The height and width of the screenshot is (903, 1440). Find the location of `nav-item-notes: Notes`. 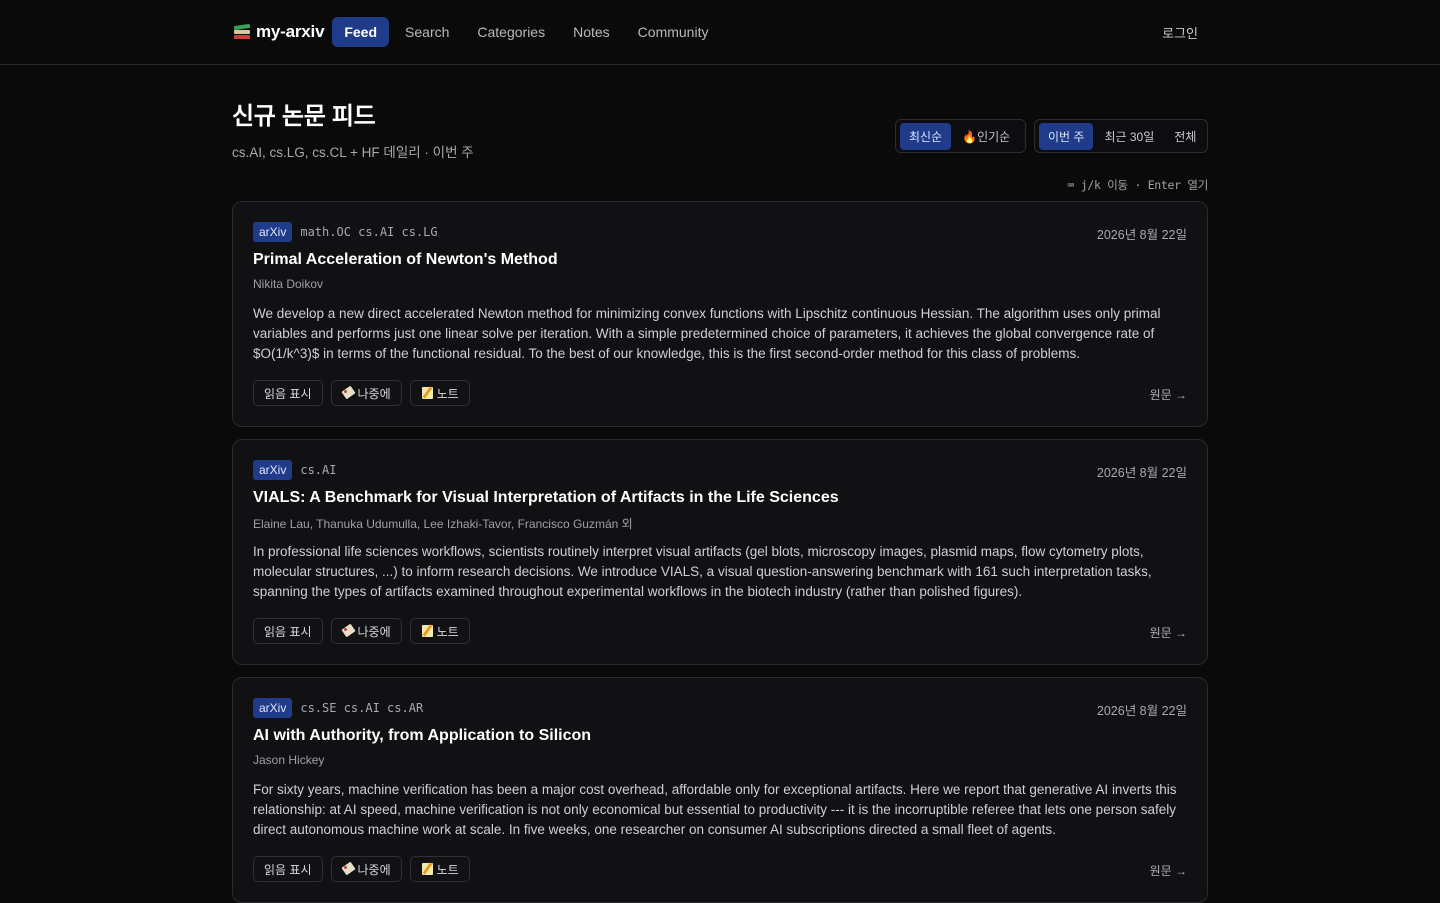

nav-item-notes: Notes is located at coordinates (591, 32).